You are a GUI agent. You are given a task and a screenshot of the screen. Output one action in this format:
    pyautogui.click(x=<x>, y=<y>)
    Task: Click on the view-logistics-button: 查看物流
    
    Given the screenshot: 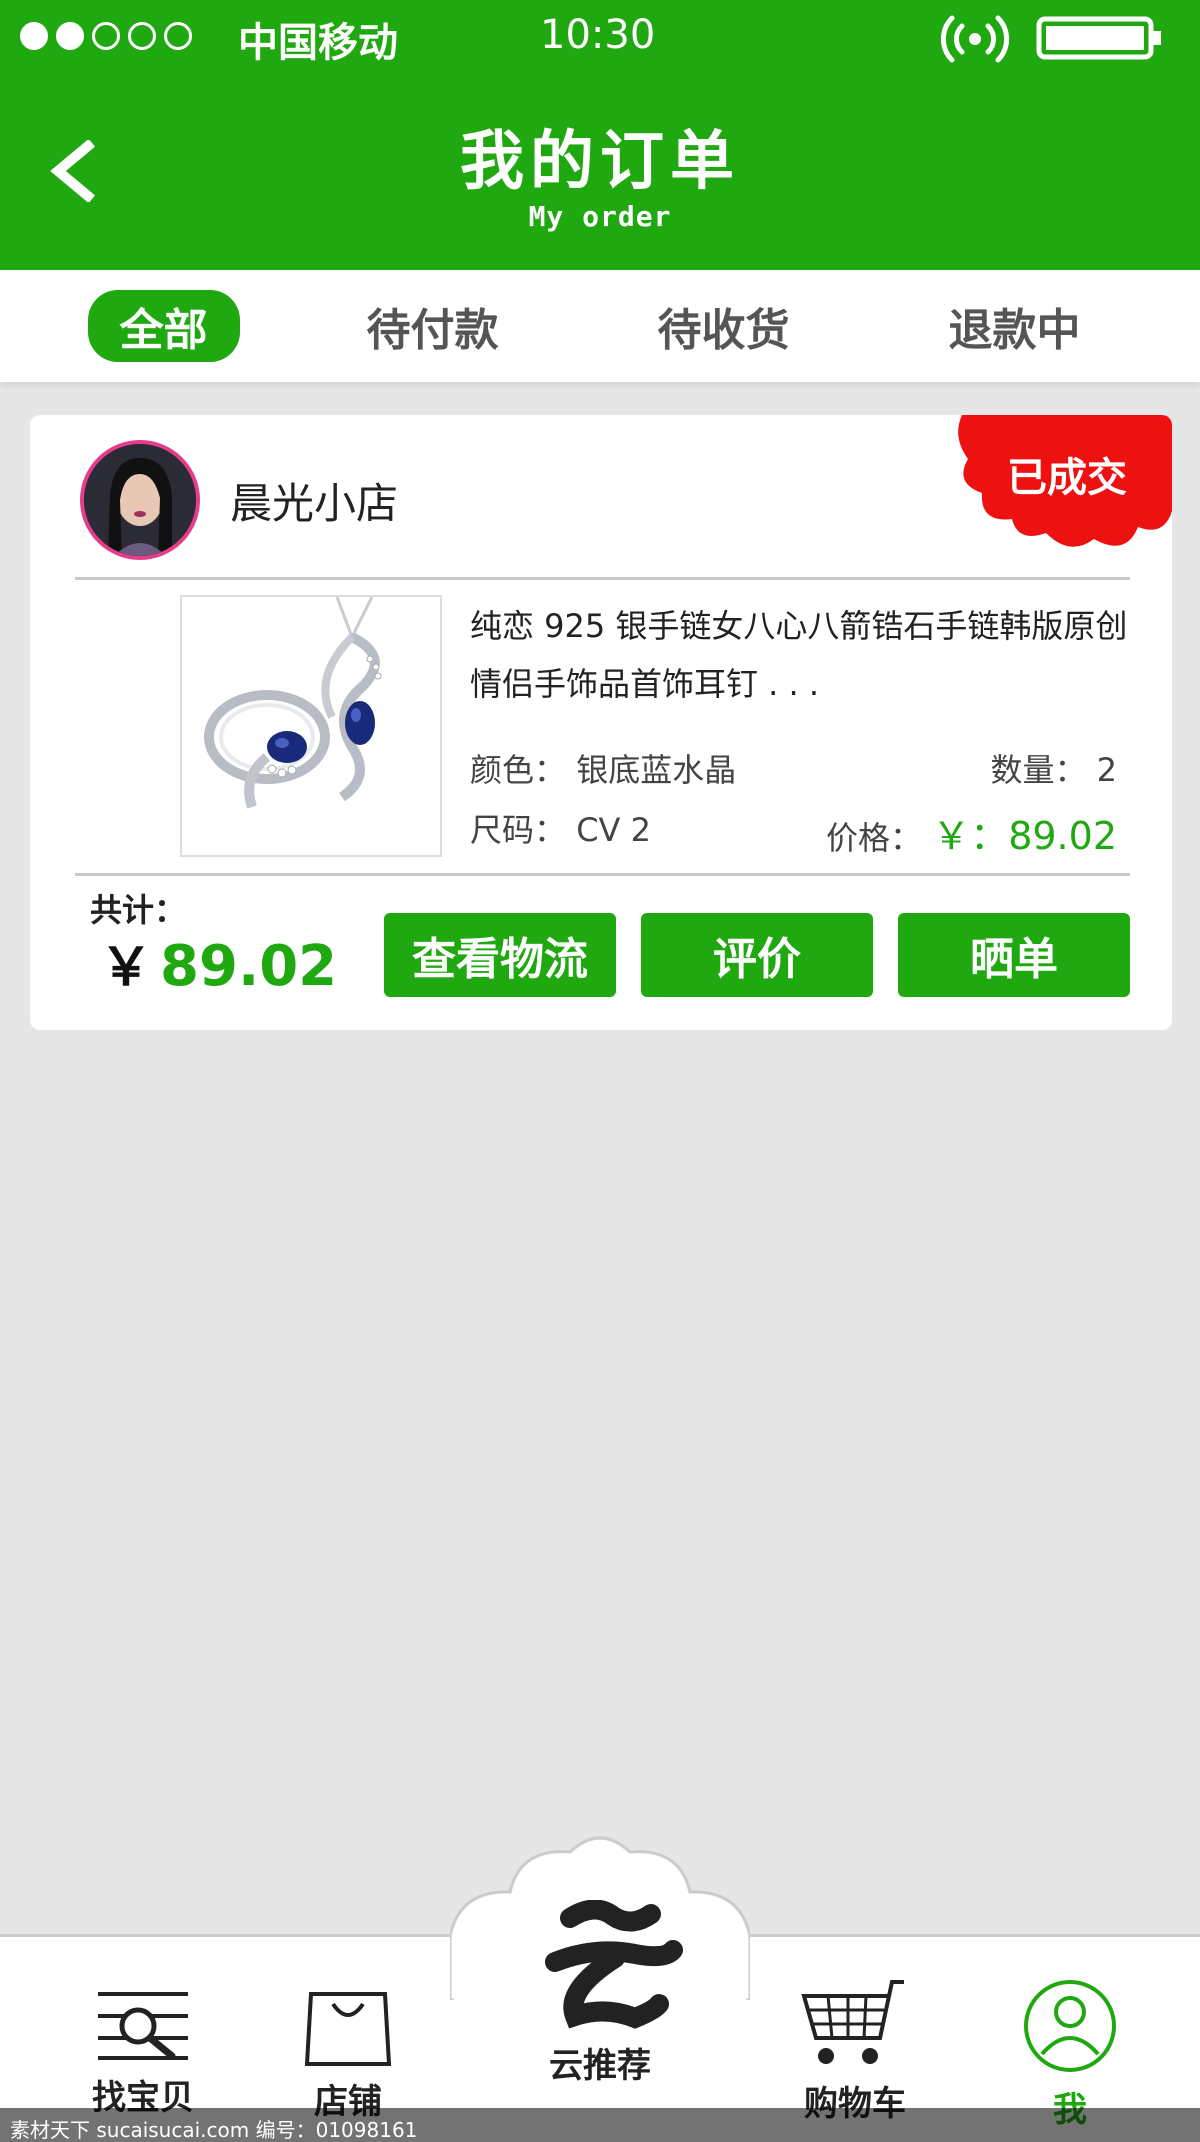 What is the action you would take?
    pyautogui.click(x=500, y=955)
    